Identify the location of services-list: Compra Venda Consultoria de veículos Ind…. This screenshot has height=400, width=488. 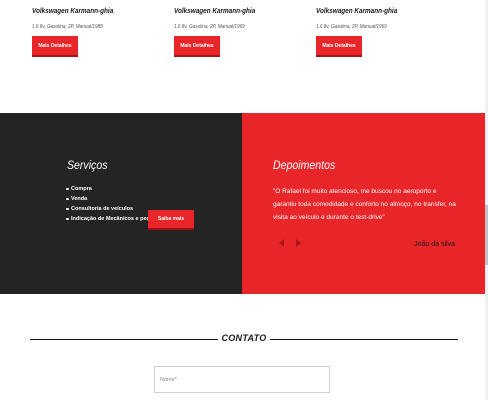
(111, 205).